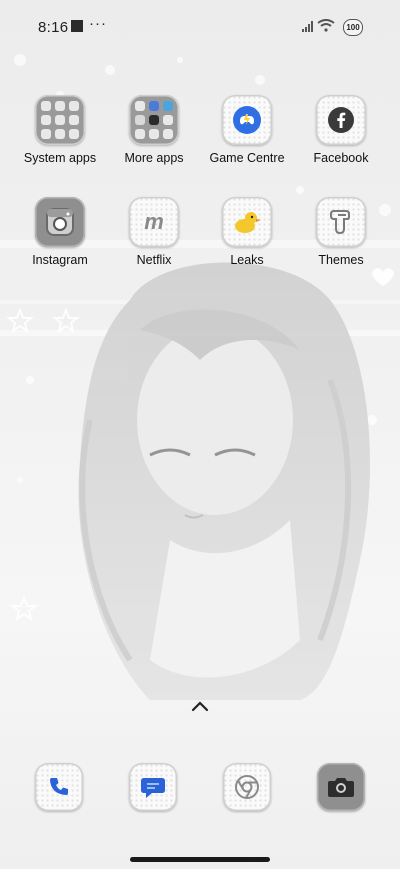  What do you see at coordinates (60, 260) in the screenshot?
I see `app-label: Instagram` at bounding box center [60, 260].